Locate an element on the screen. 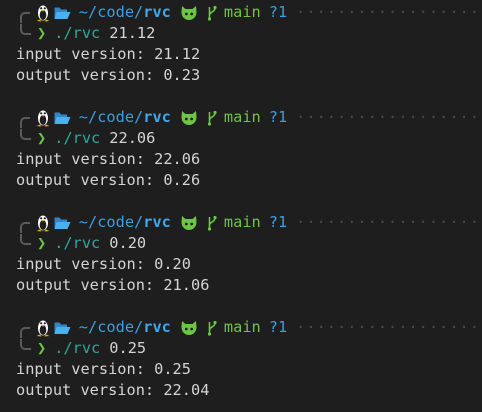  command-argument: 0.20 is located at coordinates (128, 243).